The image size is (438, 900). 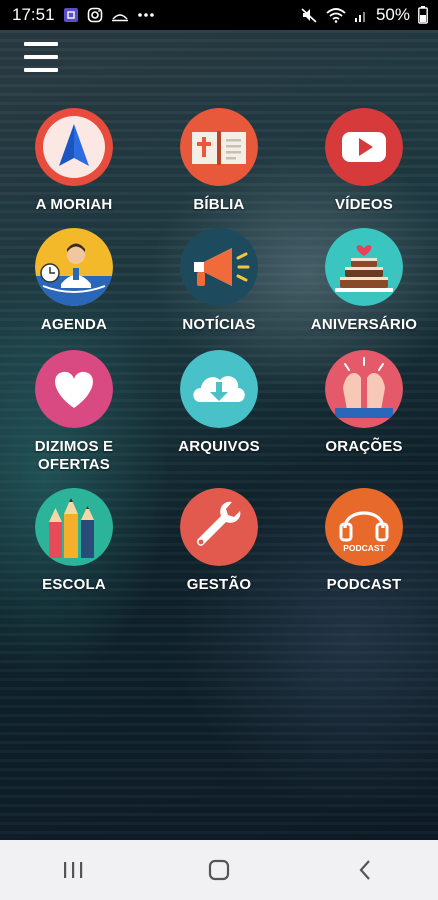 What do you see at coordinates (95, 15) in the screenshot?
I see `instagram-icon` at bounding box center [95, 15].